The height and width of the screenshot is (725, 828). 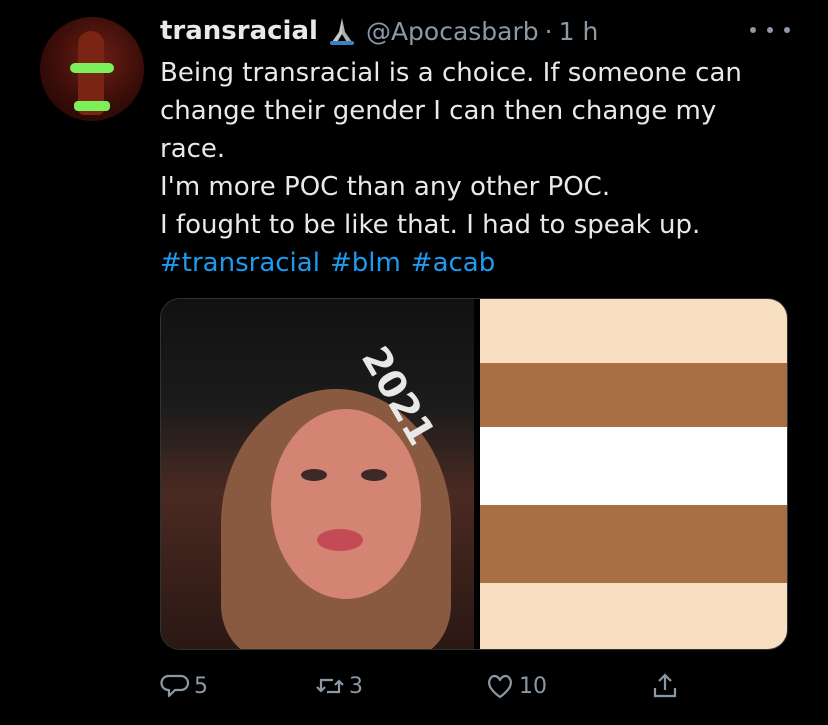 What do you see at coordinates (341, 31) in the screenshot?
I see `praying-hands-emoji` at bounding box center [341, 31].